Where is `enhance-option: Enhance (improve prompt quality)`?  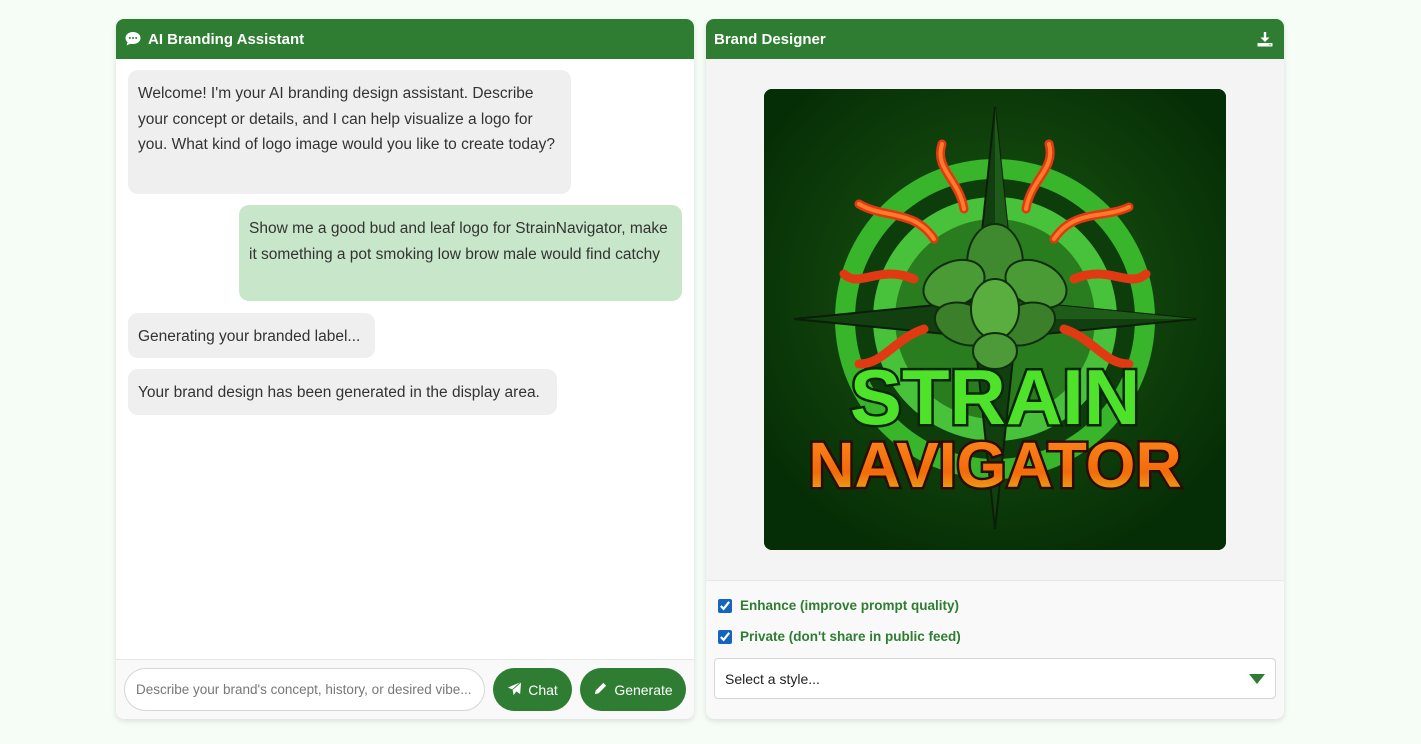
enhance-option: Enhance (improve prompt quality) is located at coordinates (838, 605).